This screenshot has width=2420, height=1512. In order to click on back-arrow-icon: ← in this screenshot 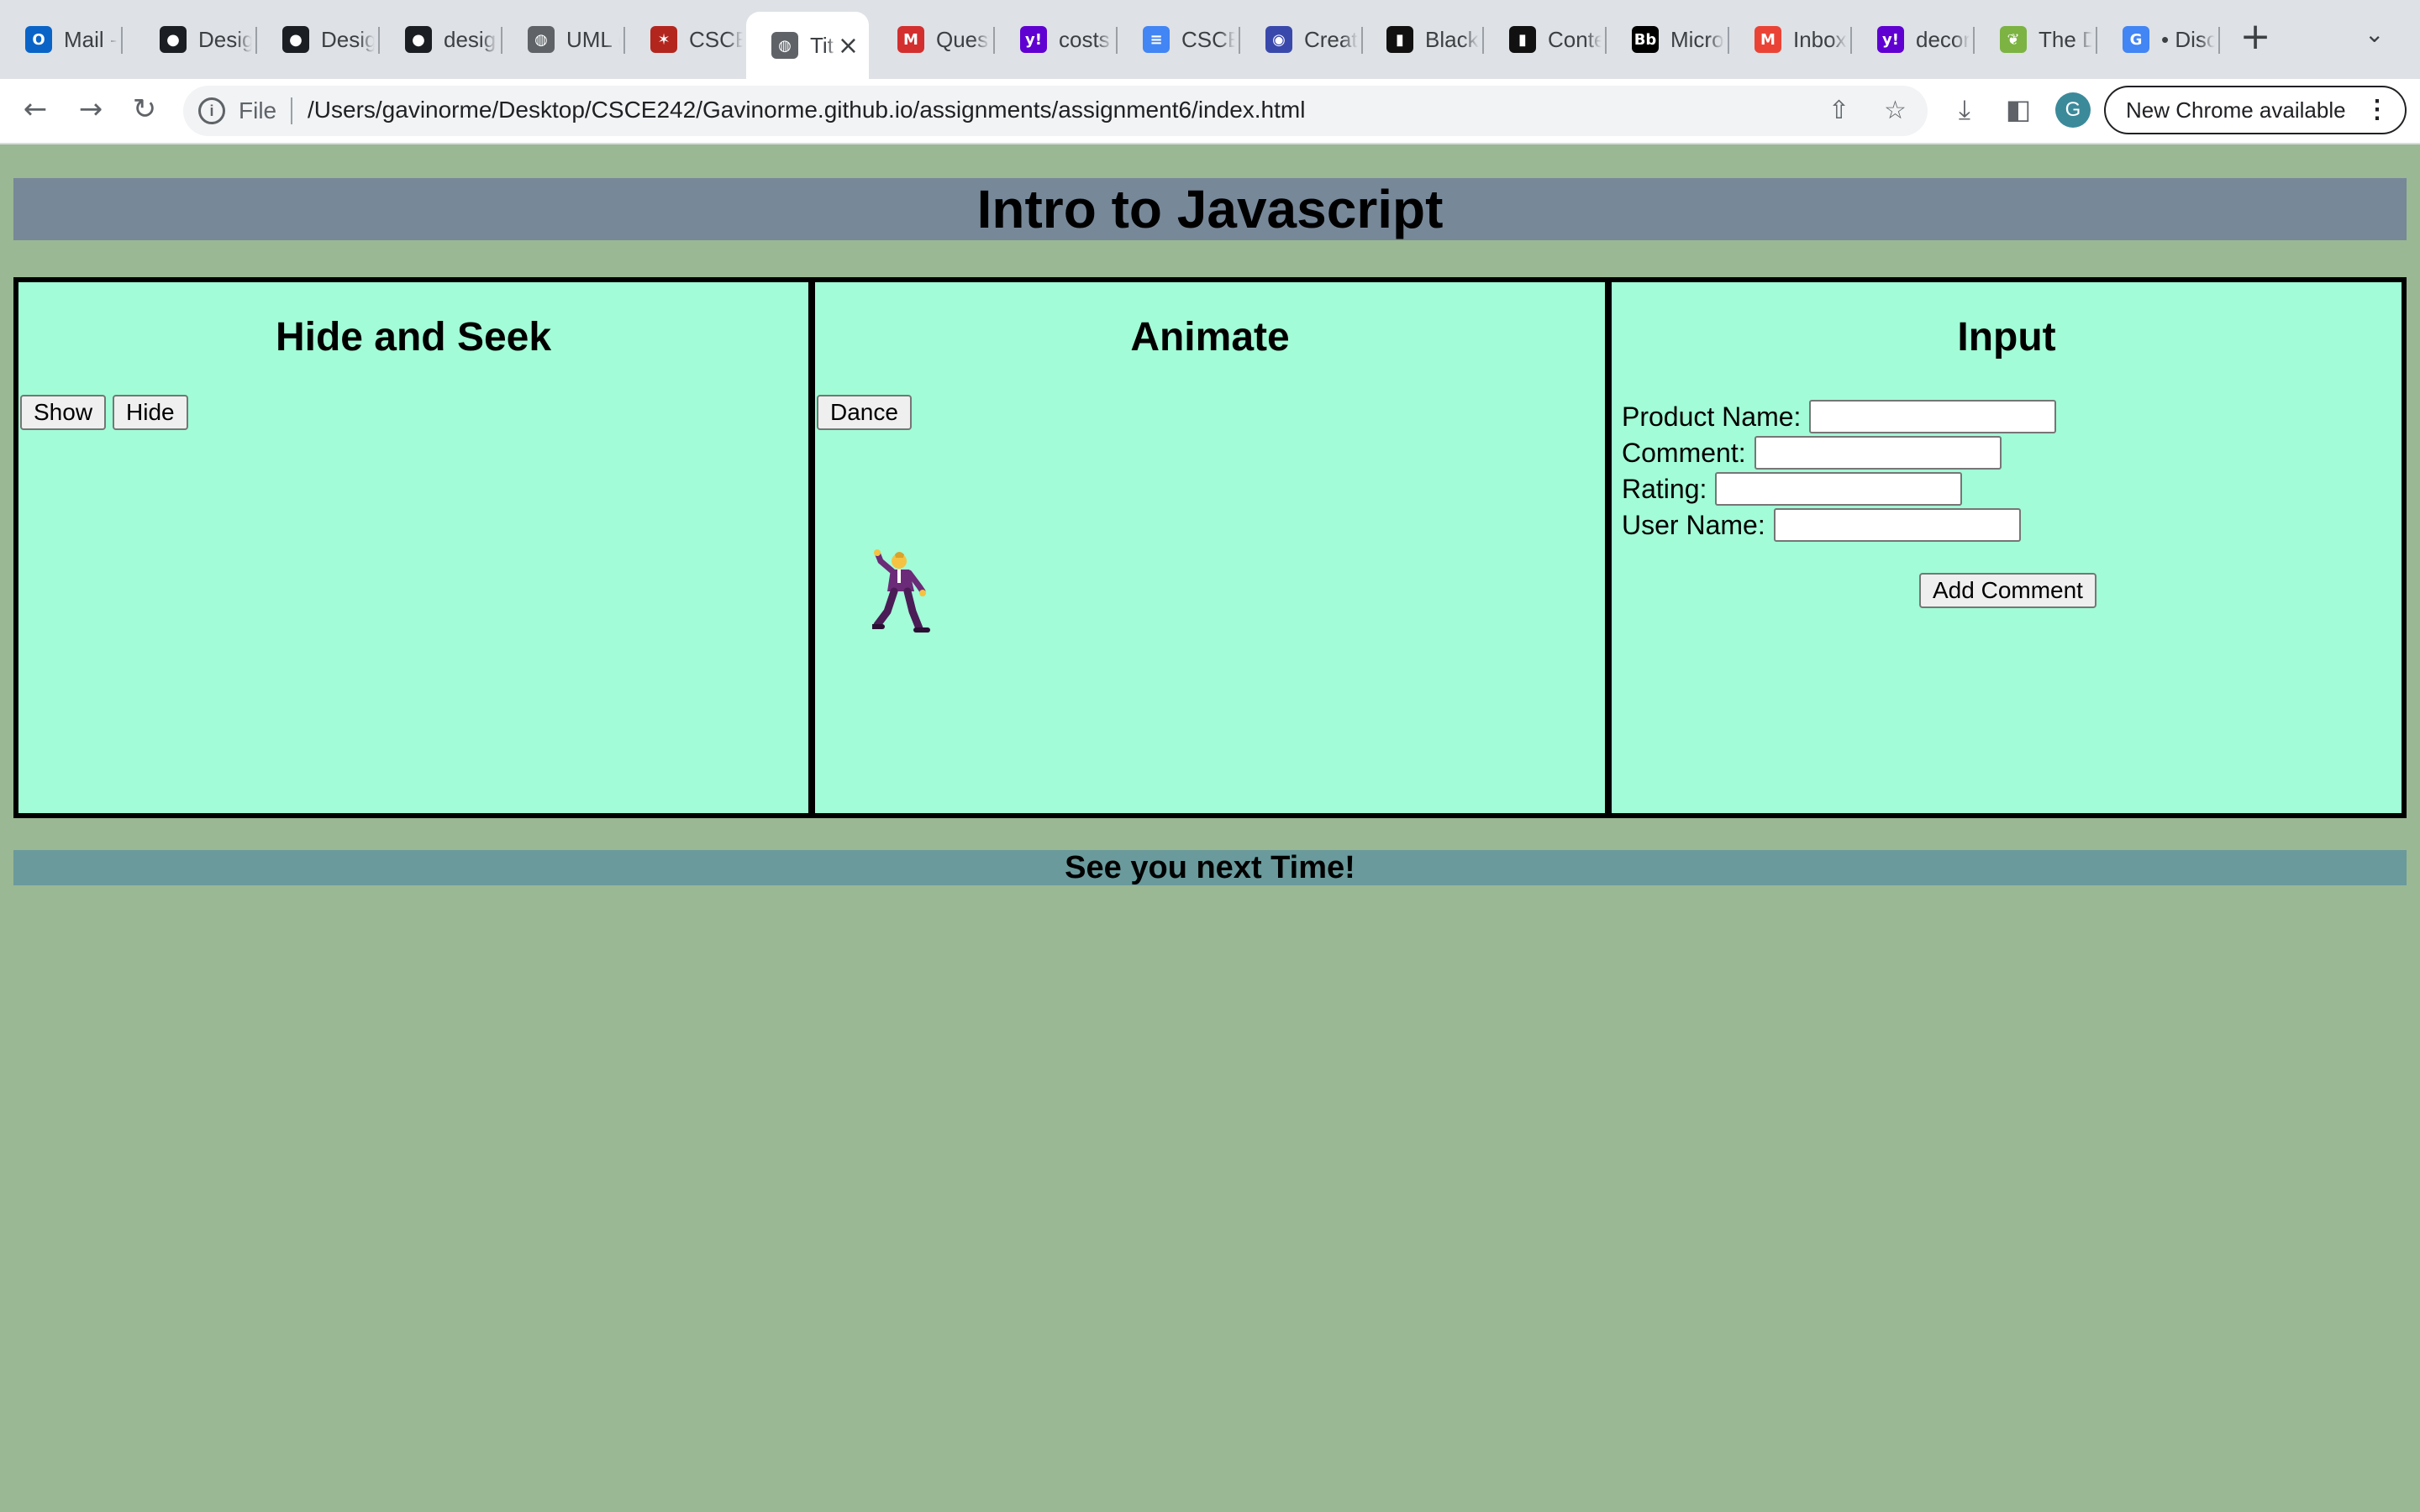, I will do `click(35, 109)`.